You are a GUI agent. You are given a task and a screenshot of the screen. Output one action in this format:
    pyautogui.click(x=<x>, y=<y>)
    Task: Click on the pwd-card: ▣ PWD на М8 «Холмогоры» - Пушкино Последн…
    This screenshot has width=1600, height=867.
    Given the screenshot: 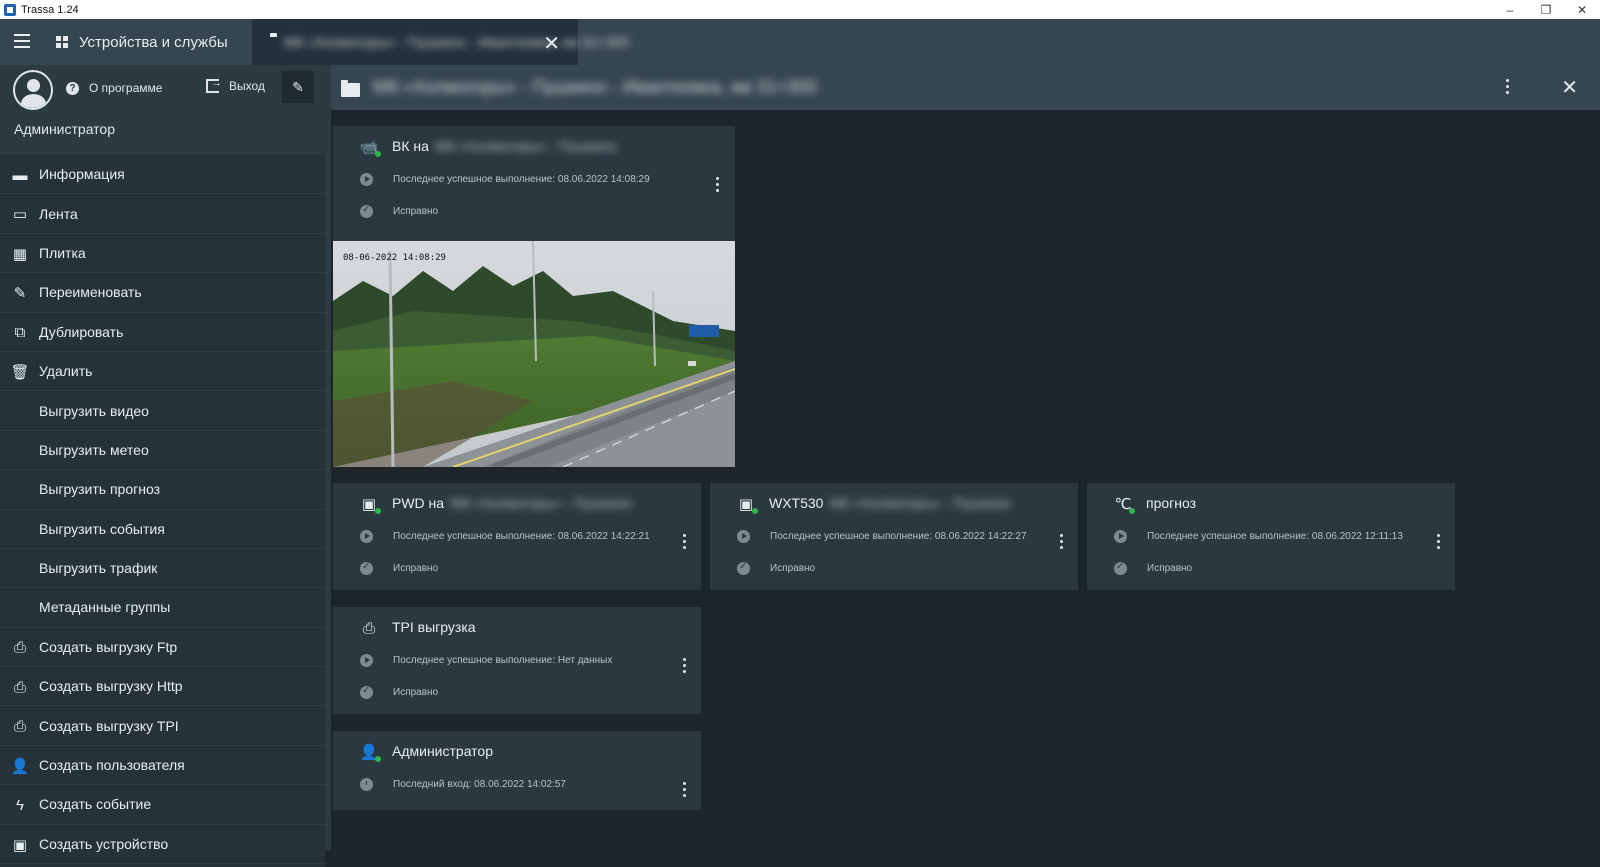 What is the action you would take?
    pyautogui.click(x=517, y=536)
    